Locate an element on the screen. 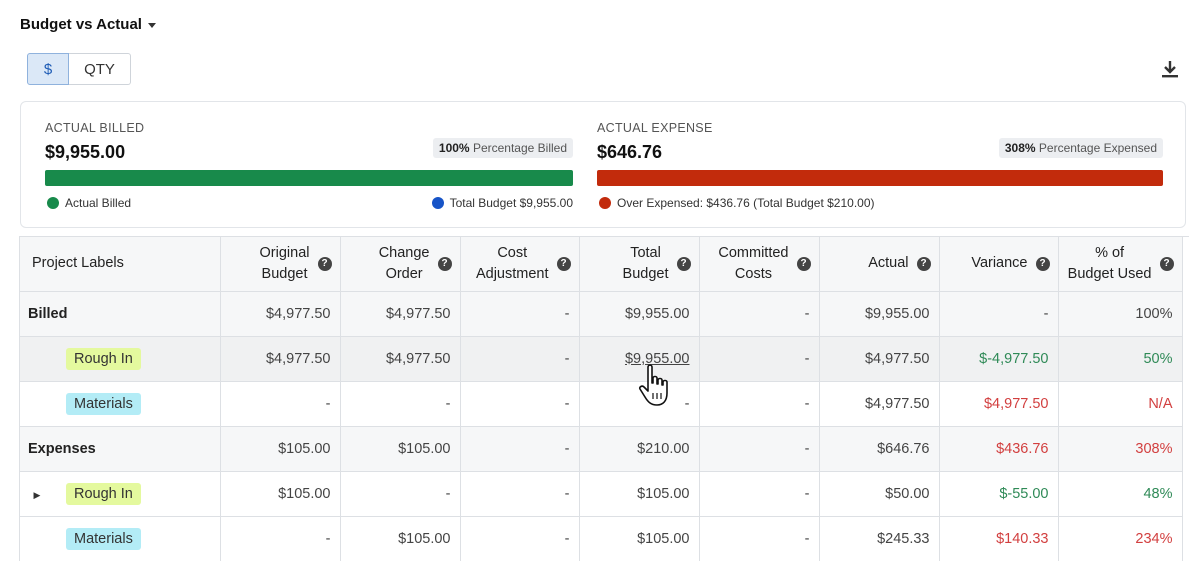 Image resolution: width=1203 pixels, height=561 pixels. total-budget-link: $9,955.00 is located at coordinates (657, 359).